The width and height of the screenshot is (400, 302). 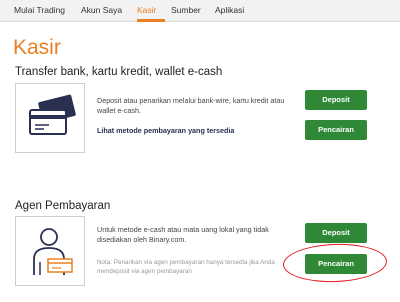 What do you see at coordinates (229, 10) in the screenshot?
I see `nav-item-aplikasi: Aplikasi` at bounding box center [229, 10].